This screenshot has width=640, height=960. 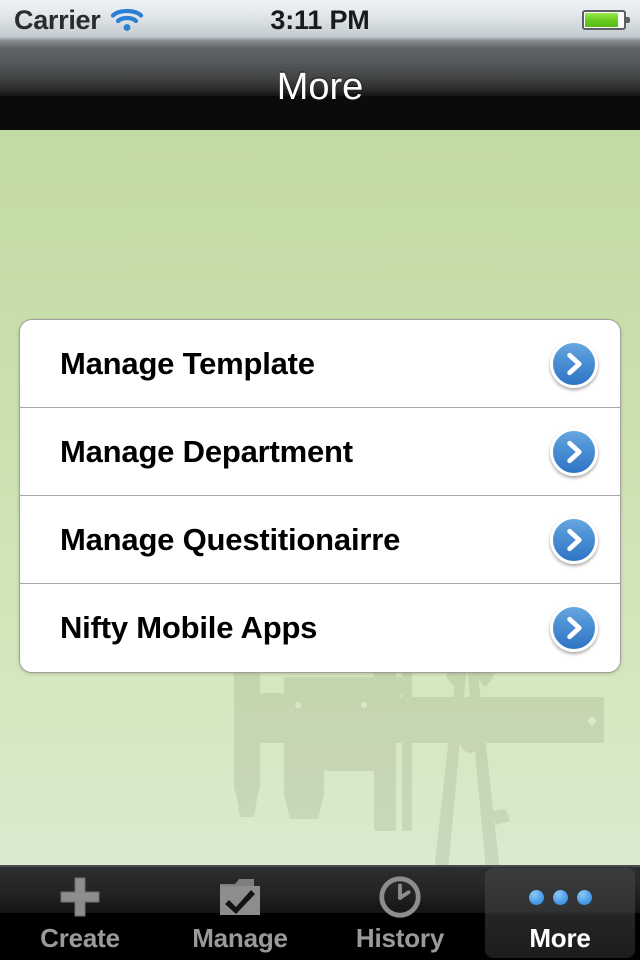 I want to click on clock-time: 3:11 PM, so click(x=320, y=20).